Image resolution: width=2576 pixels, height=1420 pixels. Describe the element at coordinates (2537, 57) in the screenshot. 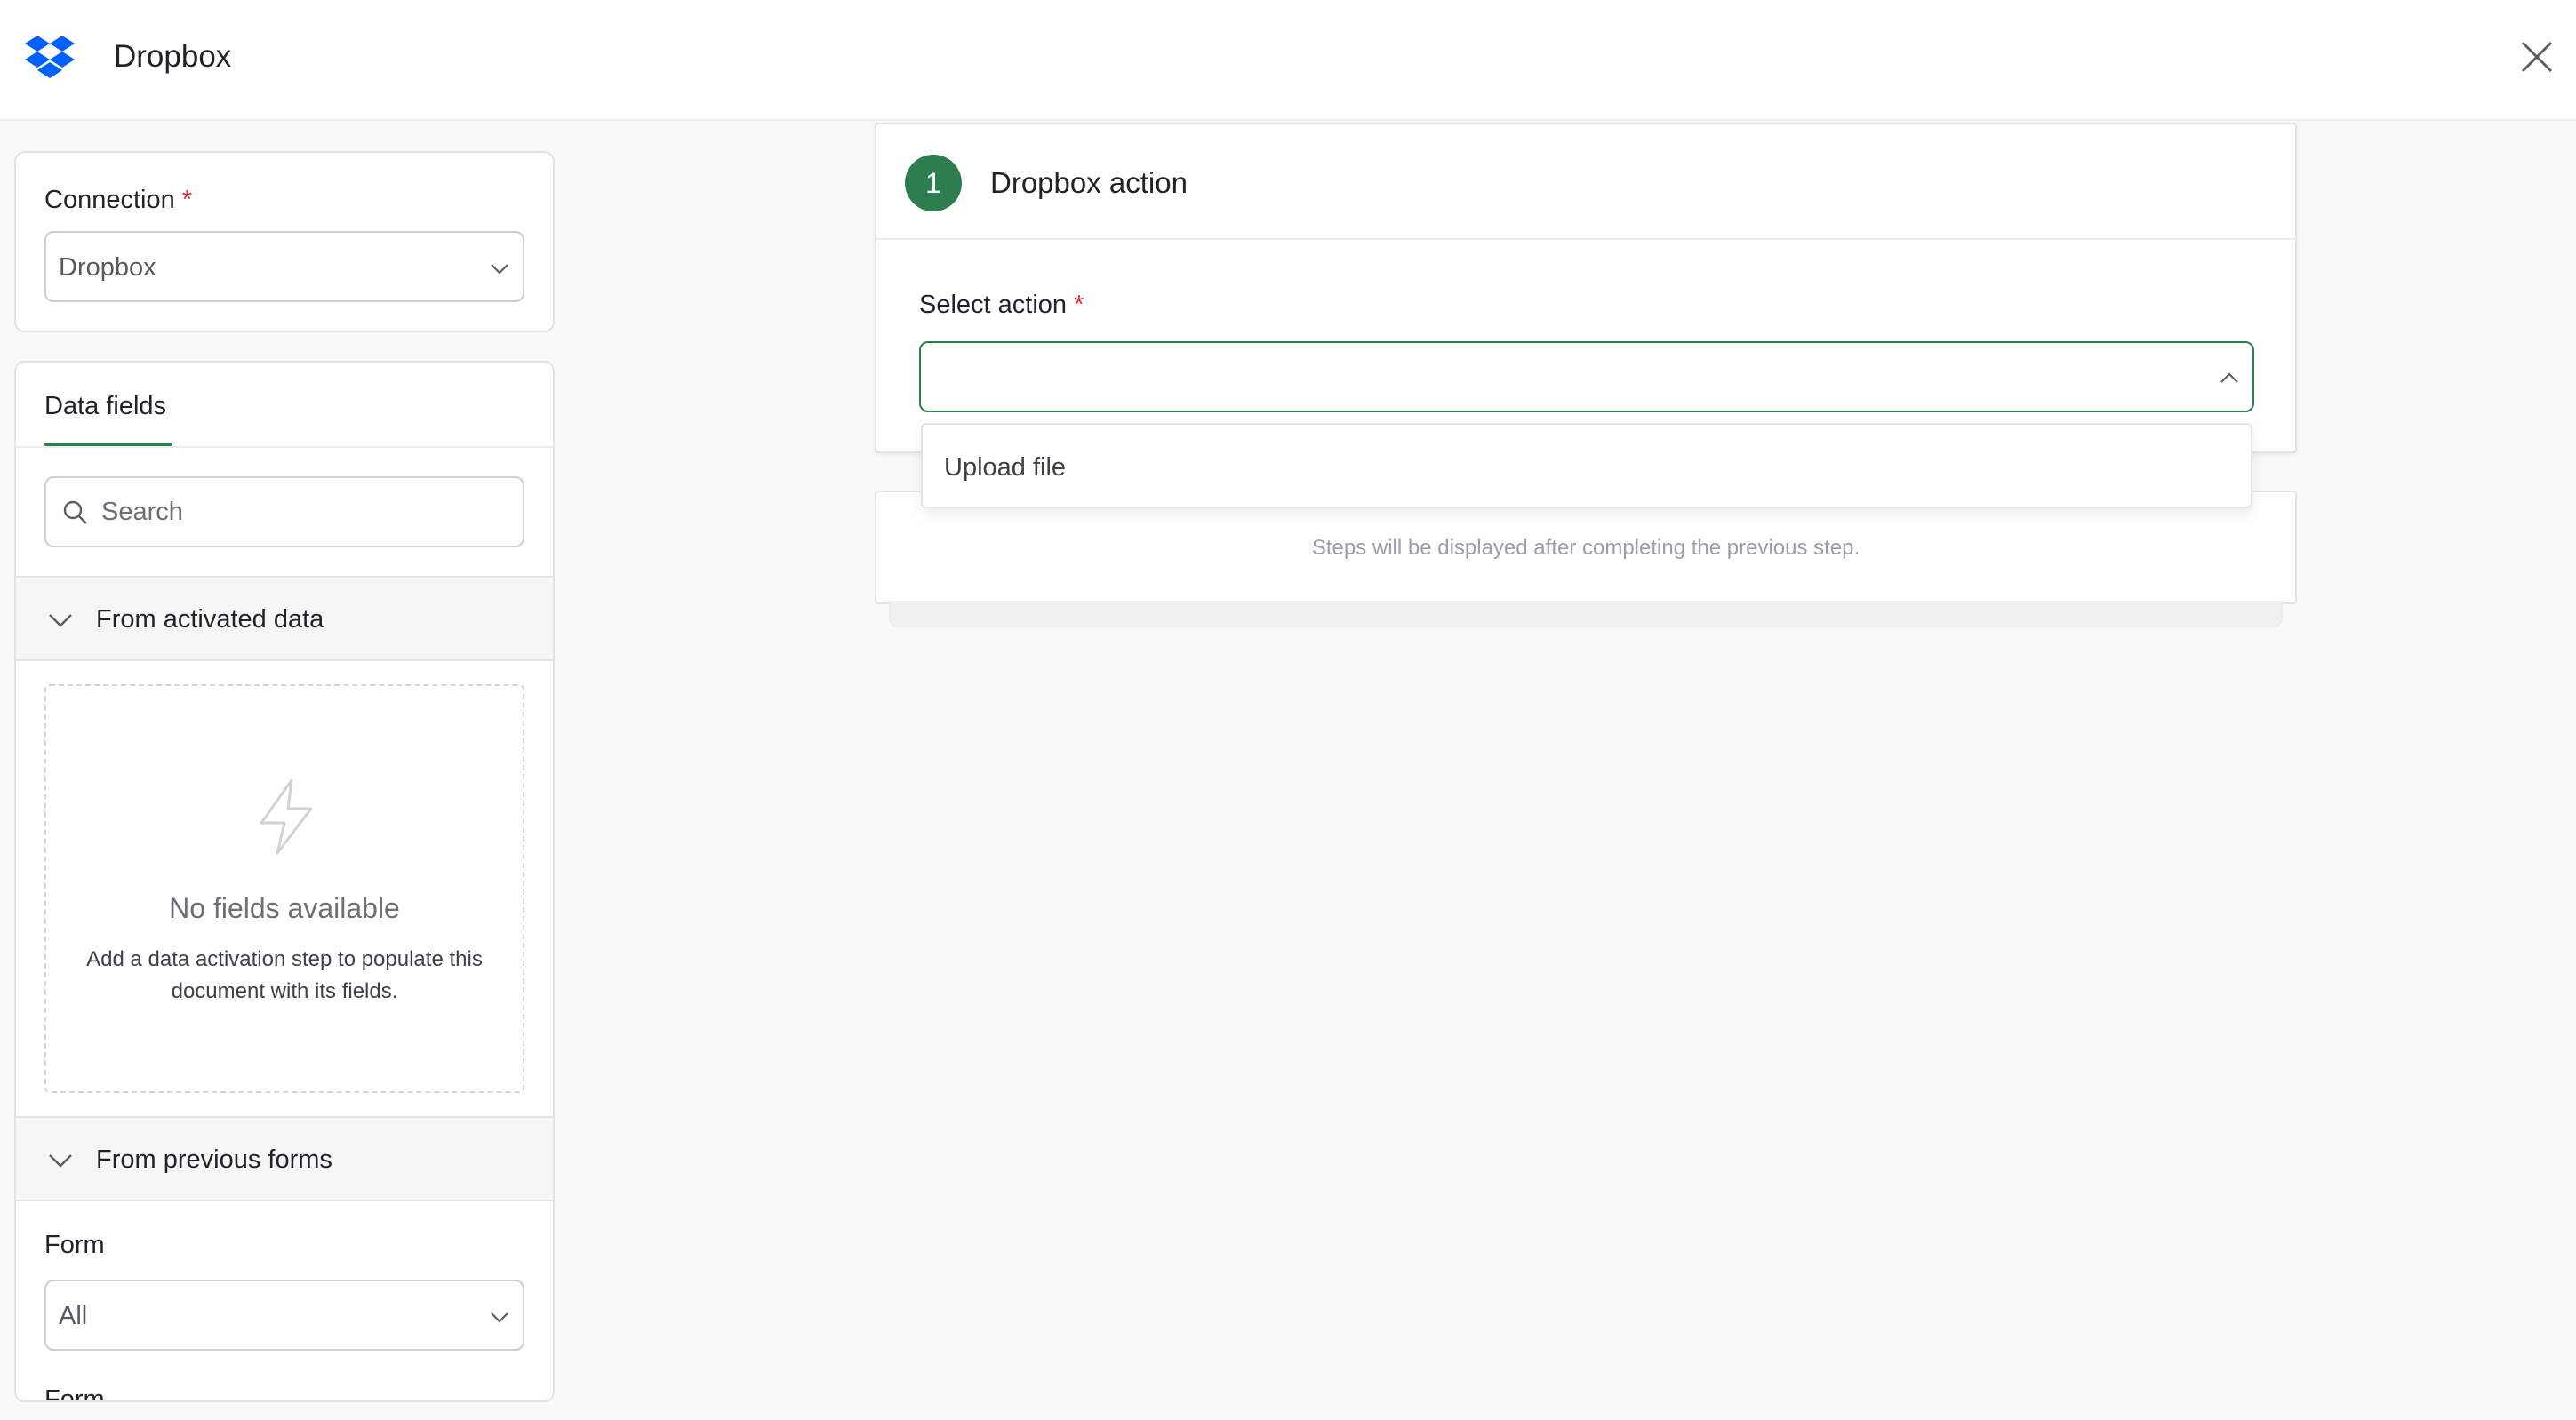

I see `close-icon` at that location.